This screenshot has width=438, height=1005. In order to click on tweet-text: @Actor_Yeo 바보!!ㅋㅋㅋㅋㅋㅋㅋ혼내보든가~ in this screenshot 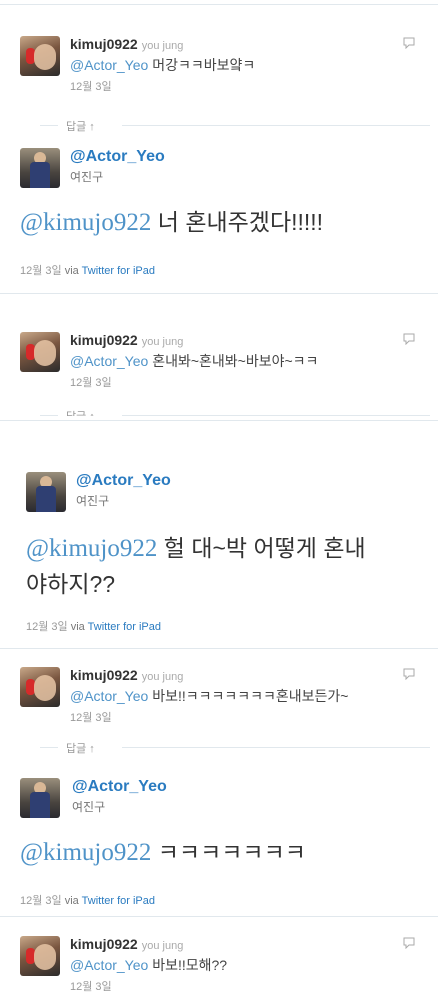, I will do `click(209, 696)`.